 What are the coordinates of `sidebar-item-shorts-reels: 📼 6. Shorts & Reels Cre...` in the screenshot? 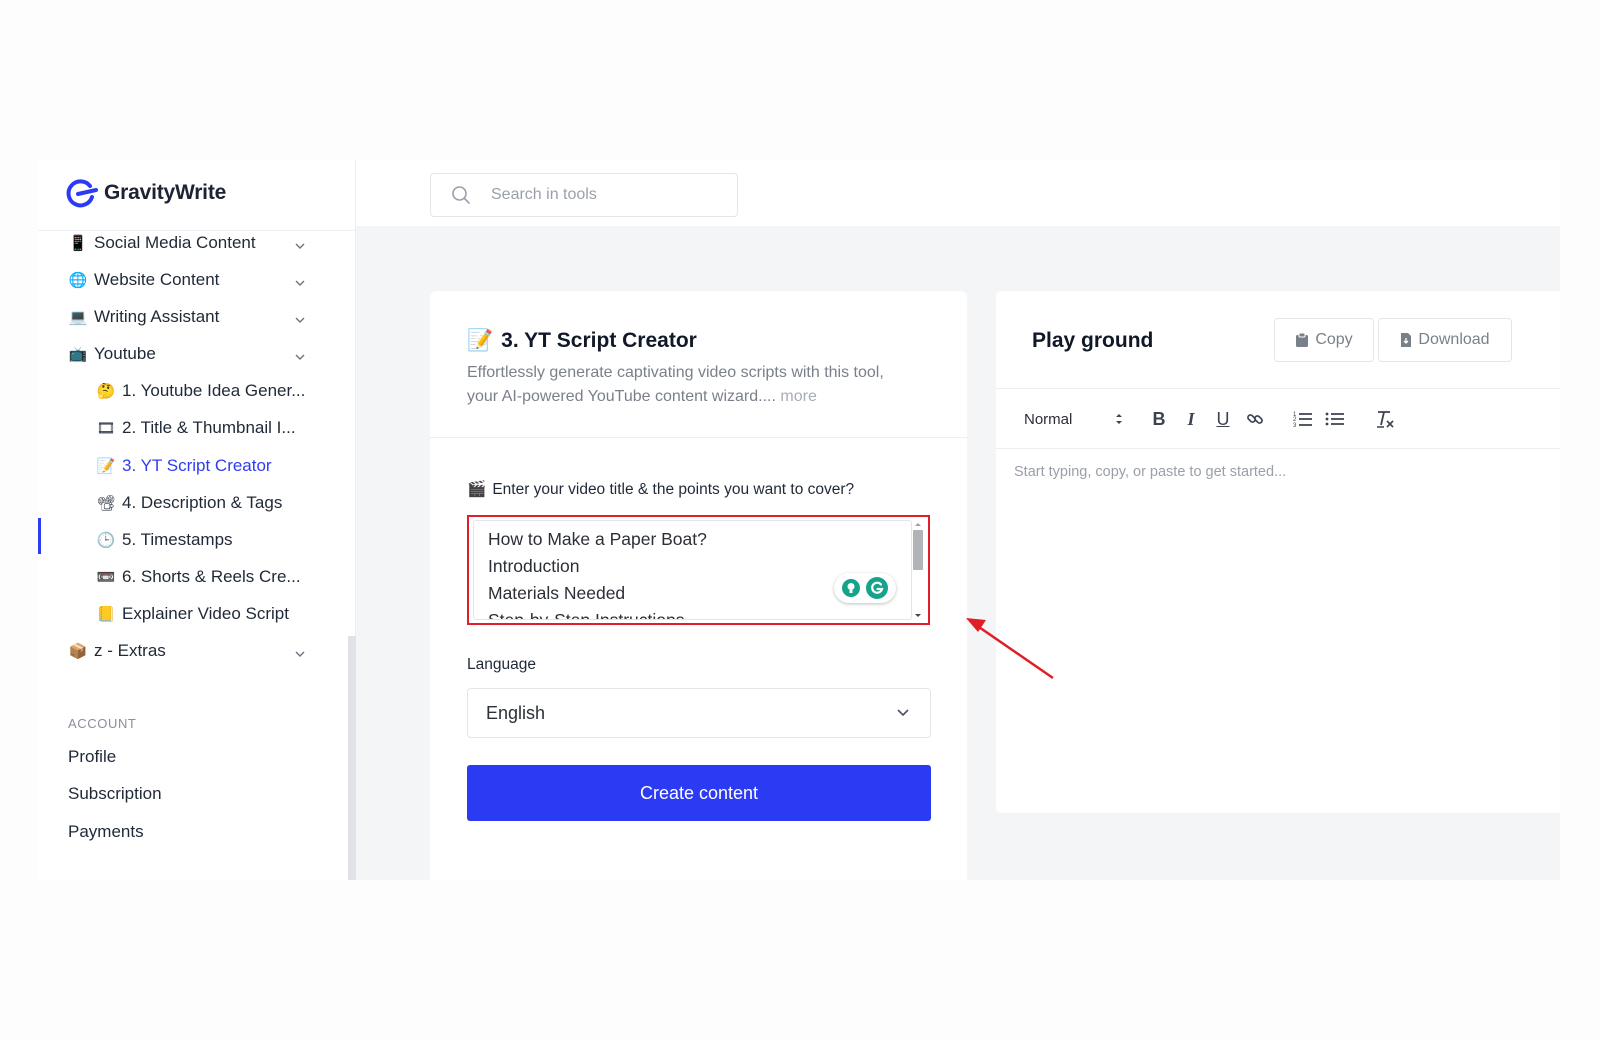 It's located at (198, 577).